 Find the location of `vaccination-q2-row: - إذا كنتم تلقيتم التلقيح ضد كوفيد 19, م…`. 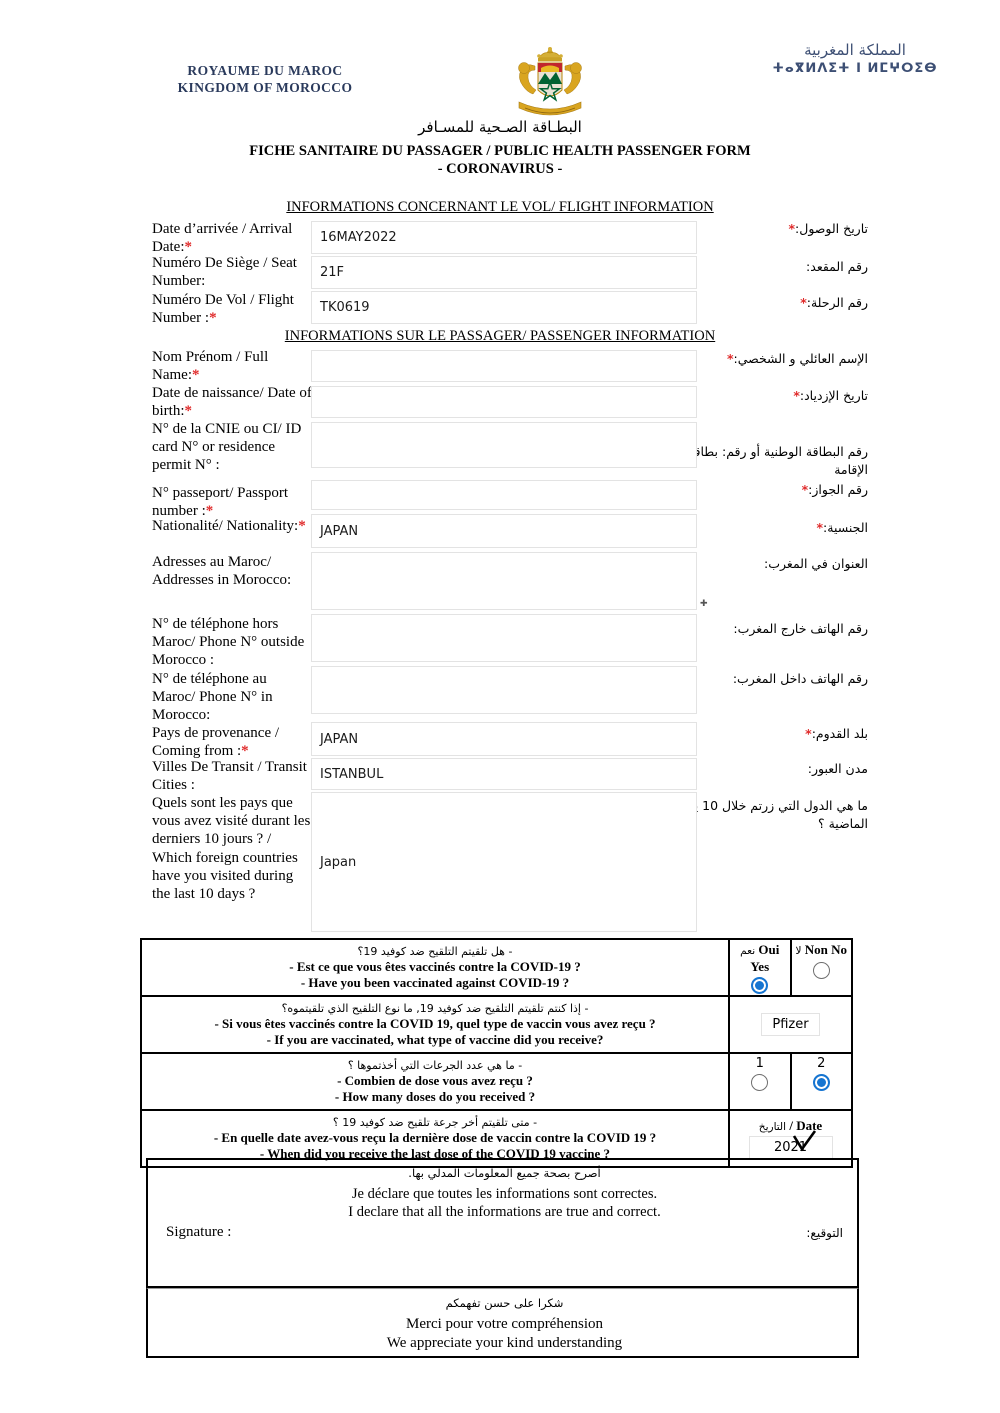

vaccination-q2-row: - إذا كنتم تلقيتم التلقيح ضد كوفيد 19, م… is located at coordinates (496, 1025).